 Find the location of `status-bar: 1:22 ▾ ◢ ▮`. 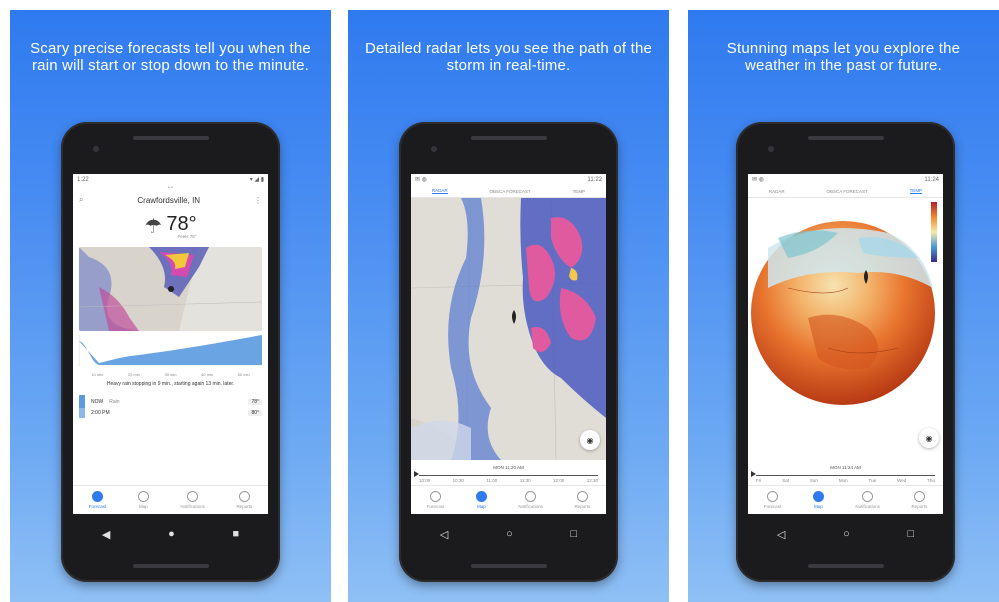

status-bar: 1:22 ▾ ◢ ▮ is located at coordinates (170, 179).